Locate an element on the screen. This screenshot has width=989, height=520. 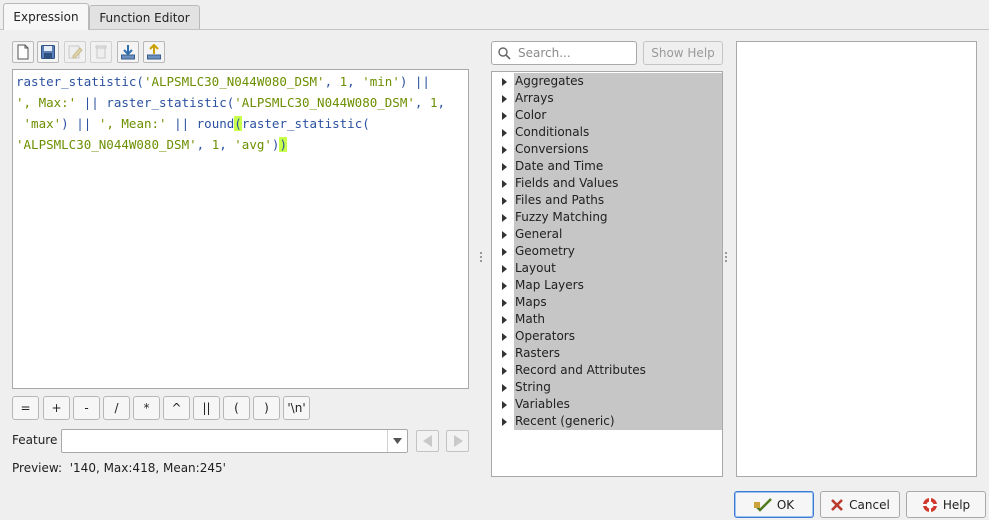
tree-item-label: Date and Time is located at coordinates (618, 166).